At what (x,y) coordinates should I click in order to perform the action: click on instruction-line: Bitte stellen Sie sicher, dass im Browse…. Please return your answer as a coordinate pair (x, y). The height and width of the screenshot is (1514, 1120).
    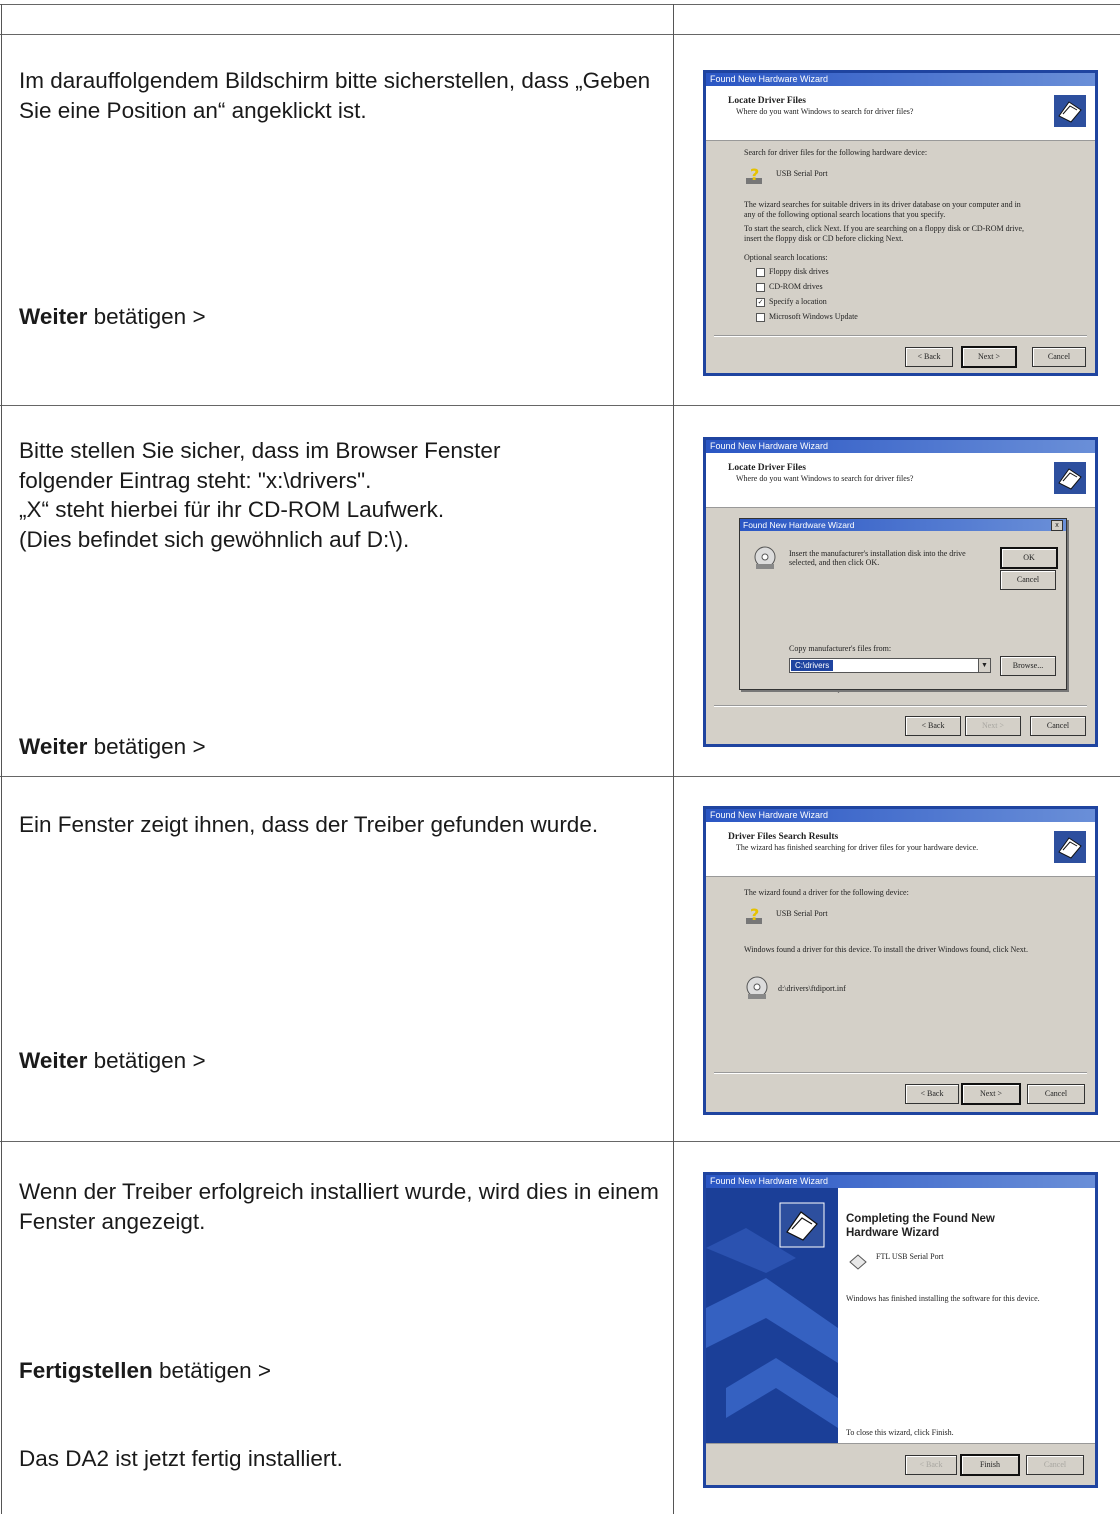
    Looking at the image, I should click on (260, 450).